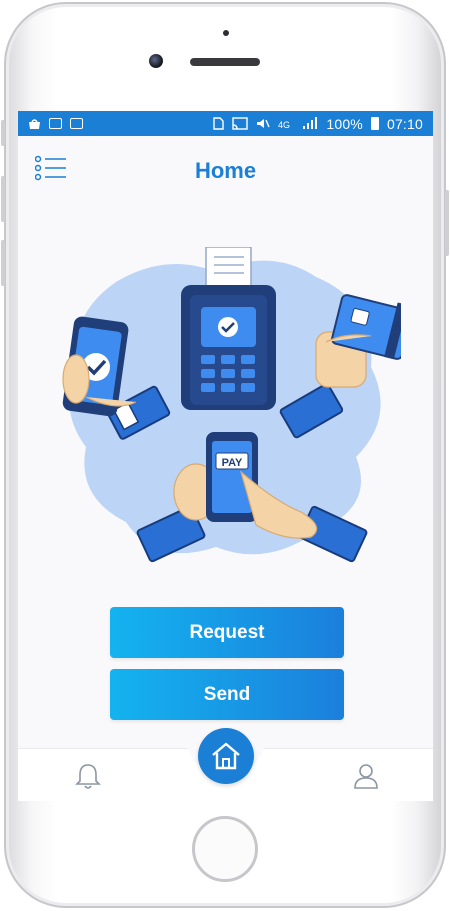 The image size is (450, 911). Describe the element at coordinates (76, 123) in the screenshot. I see `badge-icon` at that location.